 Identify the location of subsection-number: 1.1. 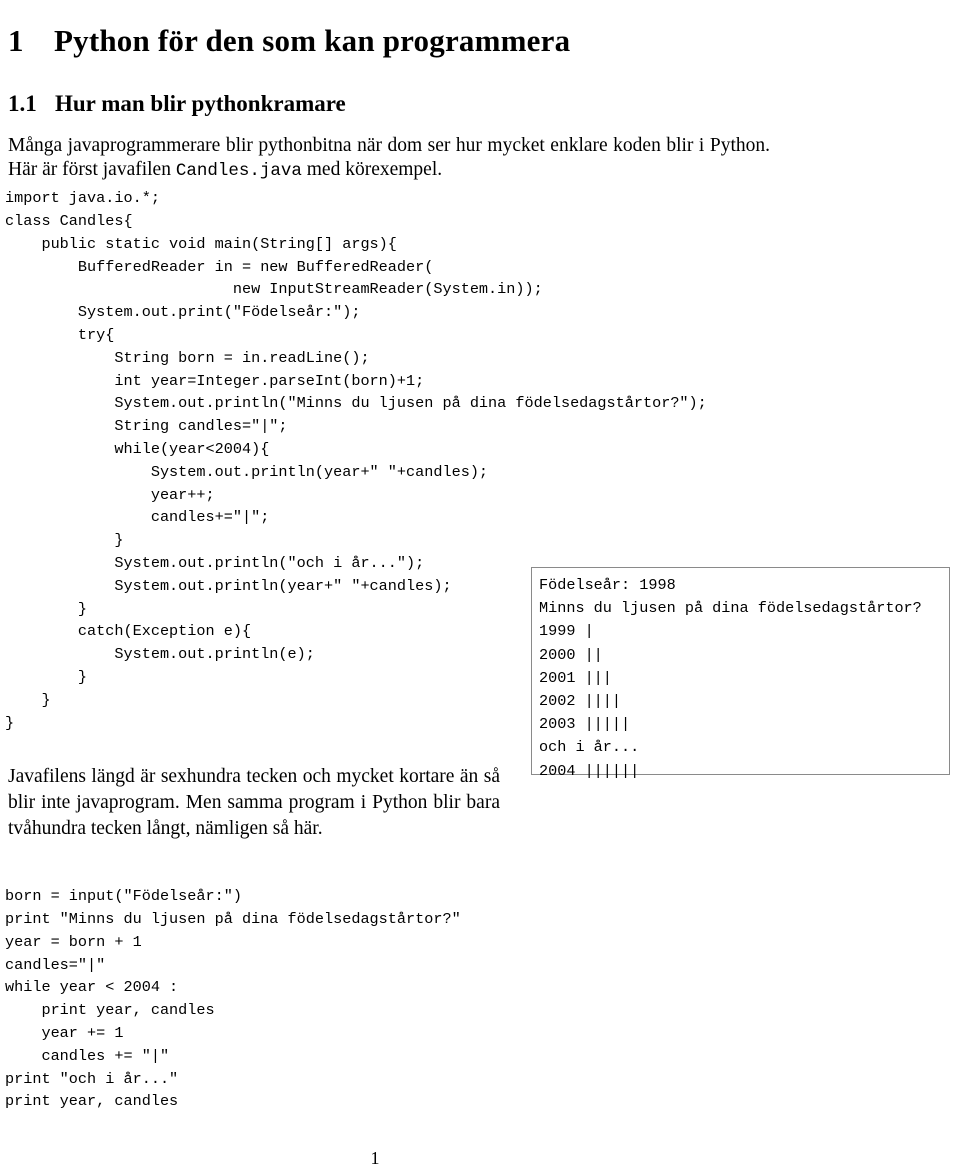
(22, 104).